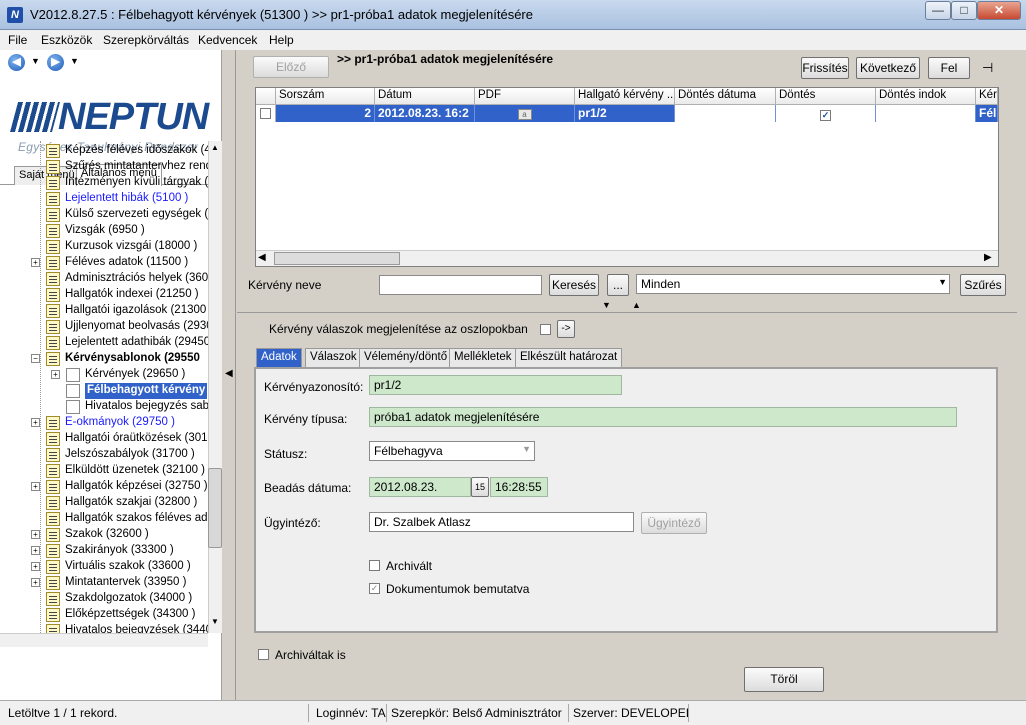  What do you see at coordinates (460, 285) in the screenshot?
I see `request-name-input` at bounding box center [460, 285].